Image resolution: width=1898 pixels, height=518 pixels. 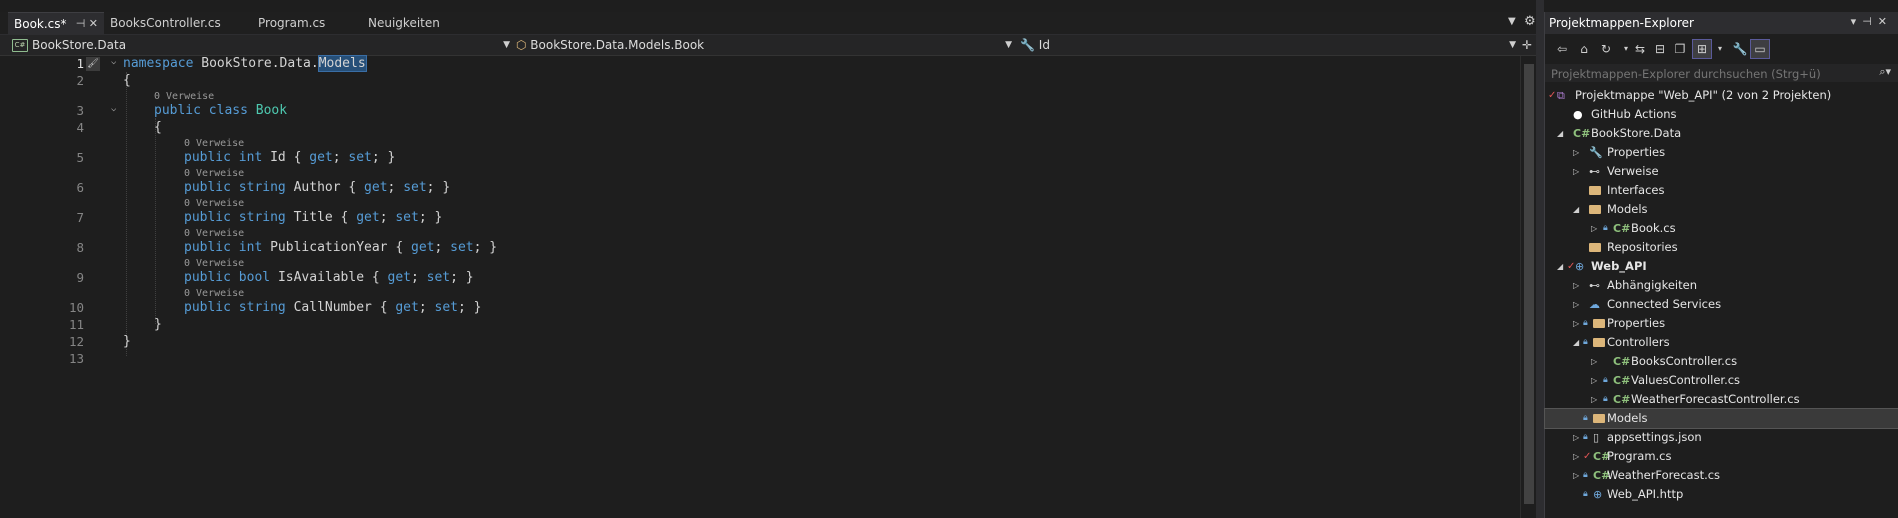 I want to click on solution-explorer-search: ⌕▾, so click(x=1721, y=73).